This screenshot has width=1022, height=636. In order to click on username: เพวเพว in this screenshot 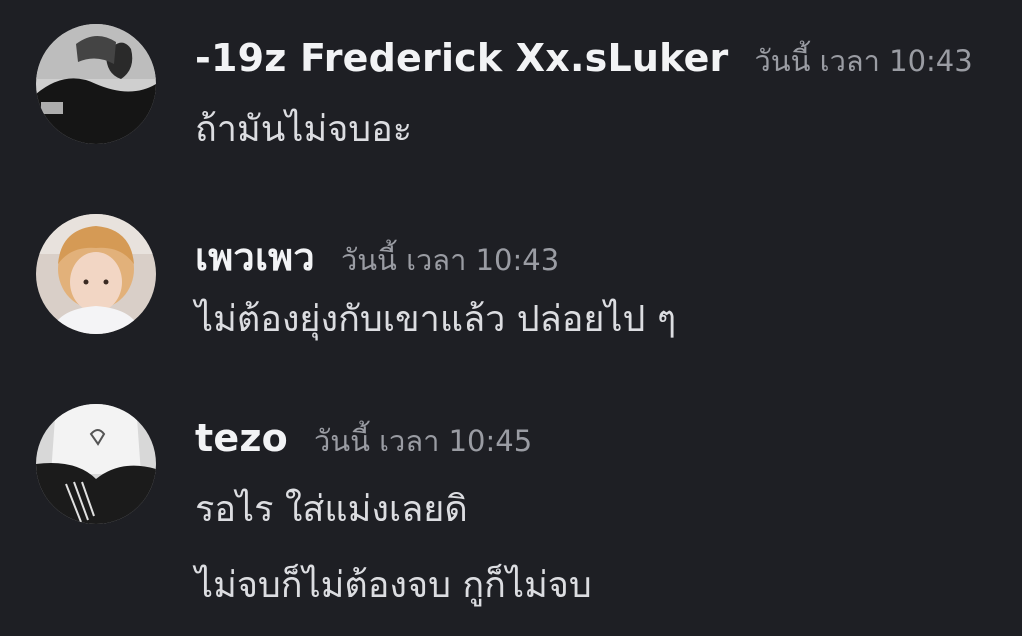, I will do `click(255, 256)`.